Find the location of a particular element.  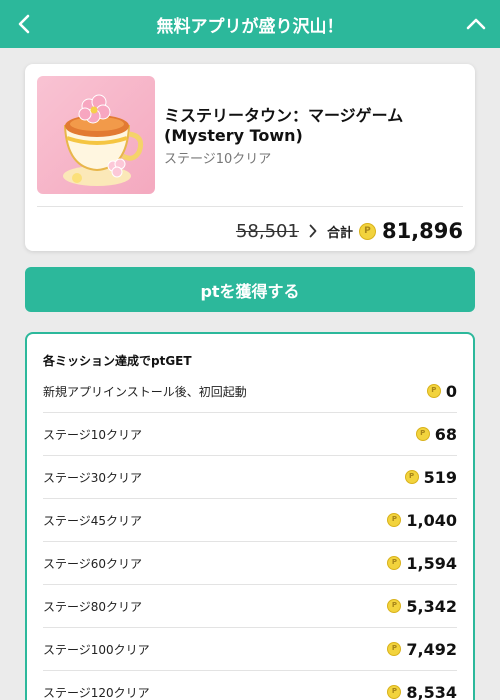

mission-points: P 0 is located at coordinates (441, 391).